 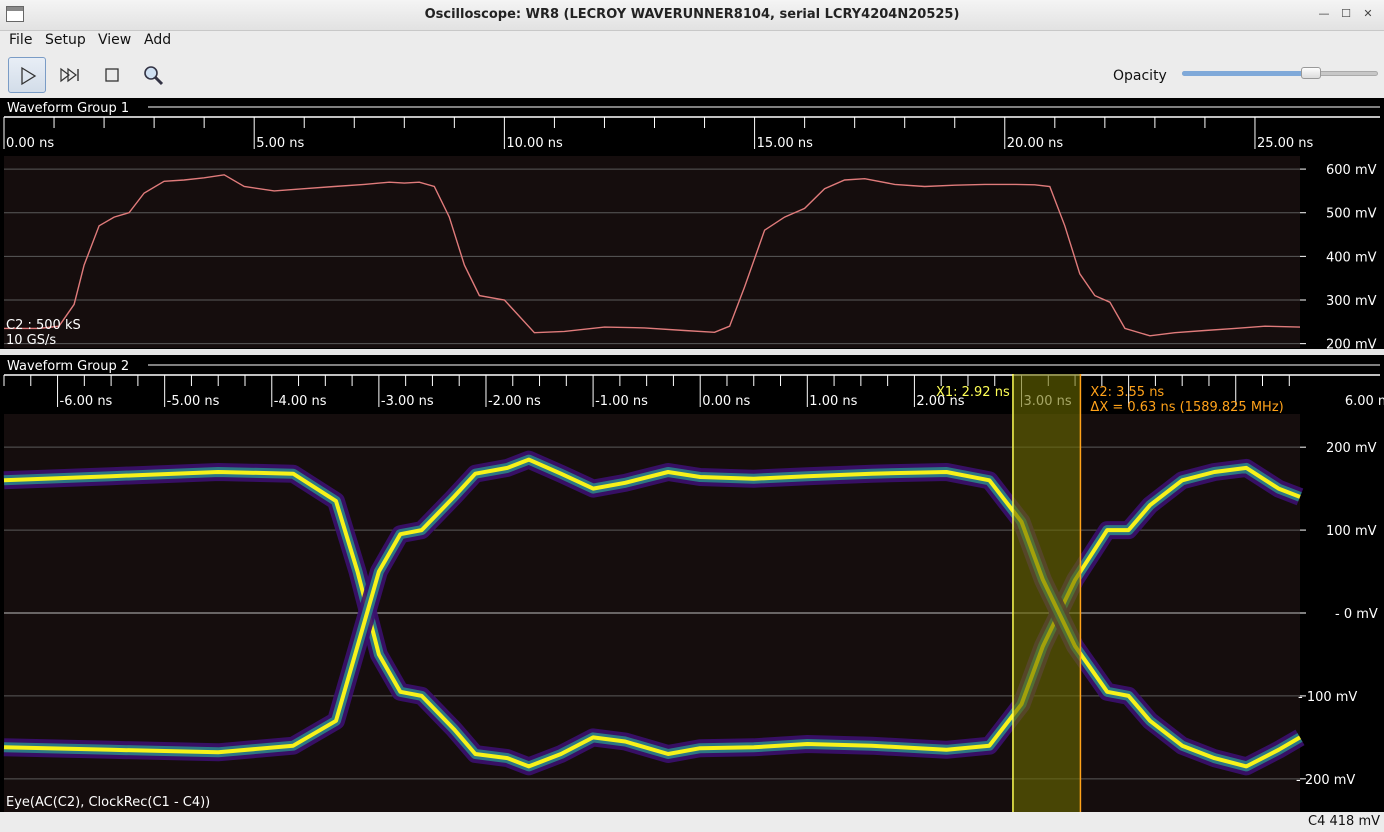 I want to click on toolbar: Opacity, so click(x=692, y=75).